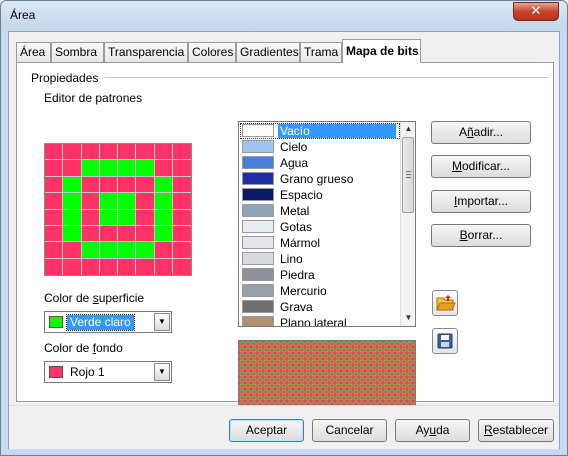  What do you see at coordinates (381, 51) in the screenshot?
I see `tab-bitmap: Mapa de bits` at bounding box center [381, 51].